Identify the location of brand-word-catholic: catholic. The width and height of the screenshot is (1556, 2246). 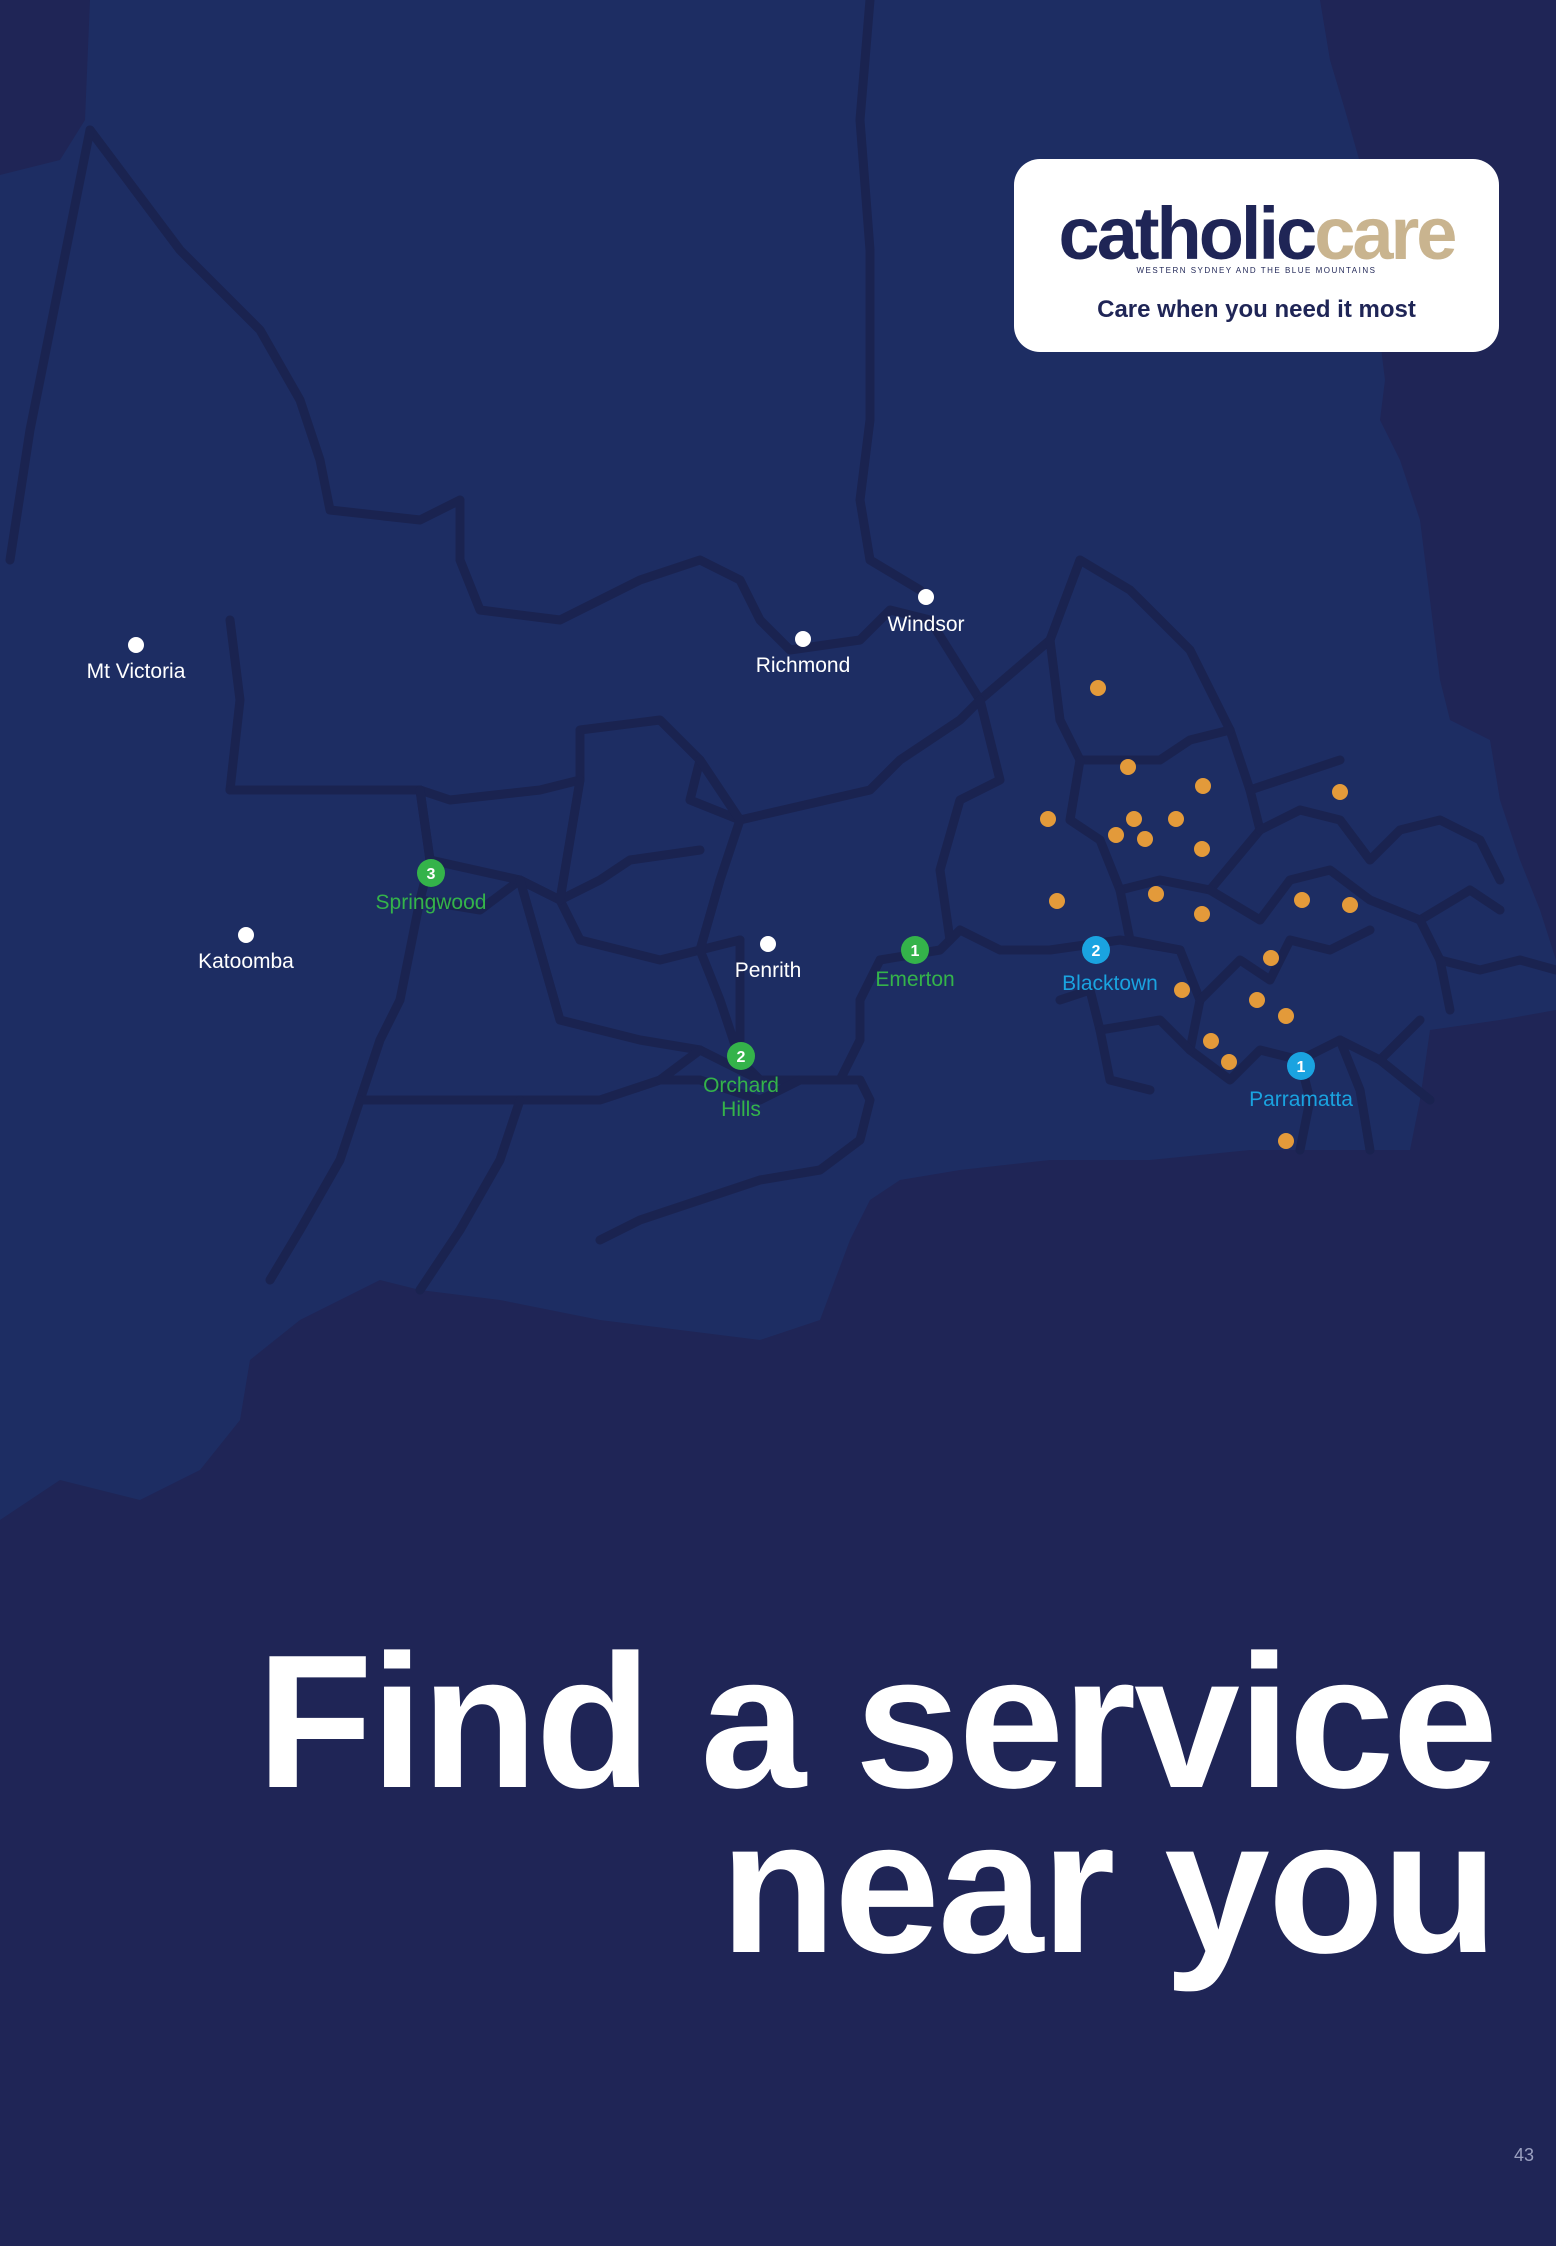
(1188, 233).